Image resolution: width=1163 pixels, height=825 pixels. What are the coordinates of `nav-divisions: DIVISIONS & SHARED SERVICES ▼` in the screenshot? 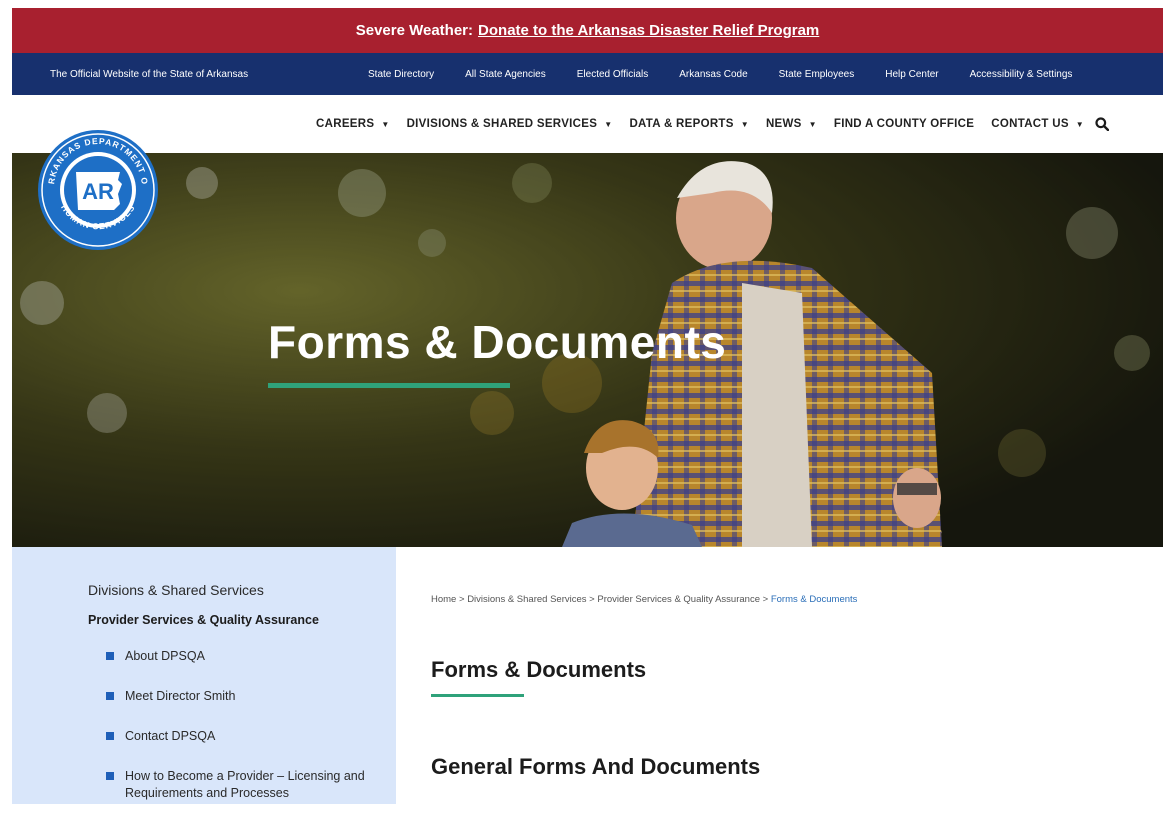 It's located at (510, 124).